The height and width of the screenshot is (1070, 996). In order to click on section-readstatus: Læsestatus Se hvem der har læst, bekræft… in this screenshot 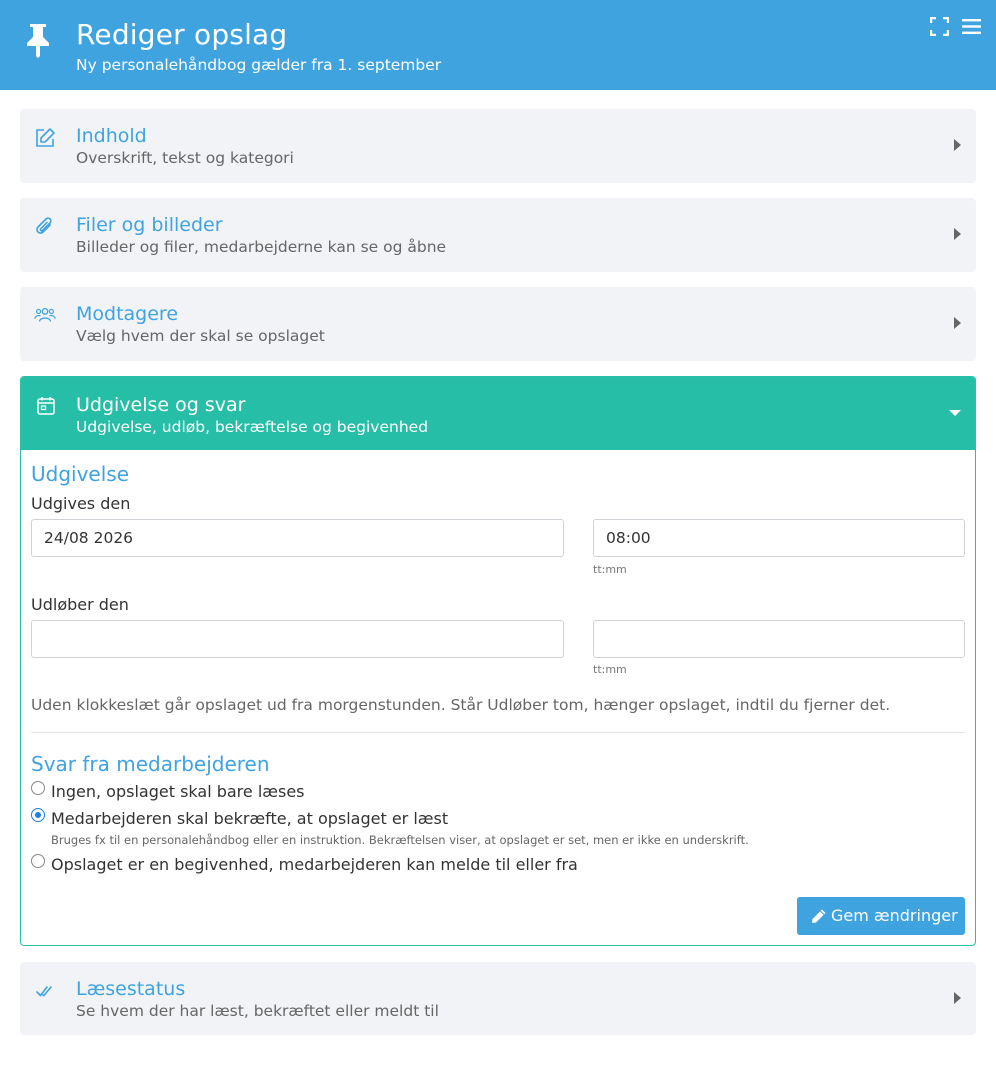, I will do `click(498, 998)`.